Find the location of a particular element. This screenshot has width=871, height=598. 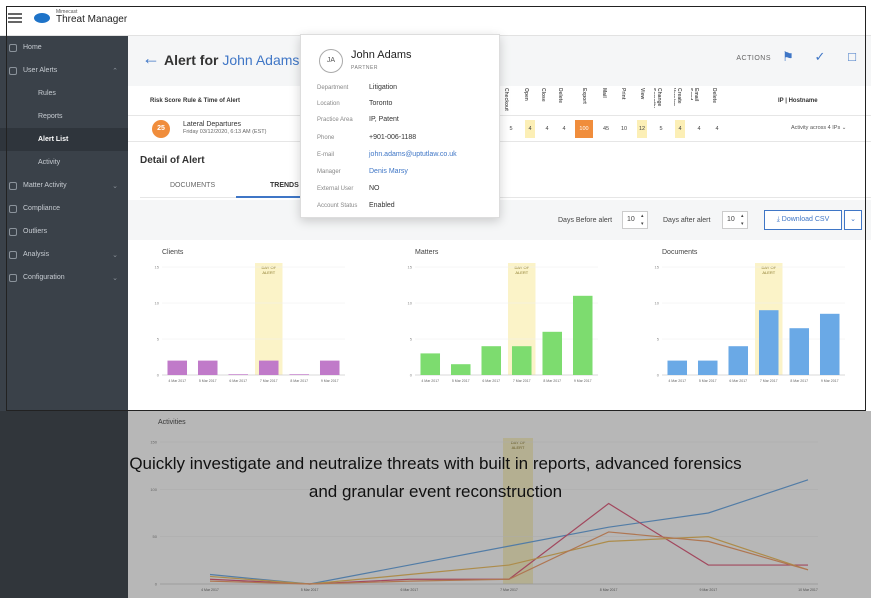

brand-logo: Mimecast Threat Manager is located at coordinates (91, 17).